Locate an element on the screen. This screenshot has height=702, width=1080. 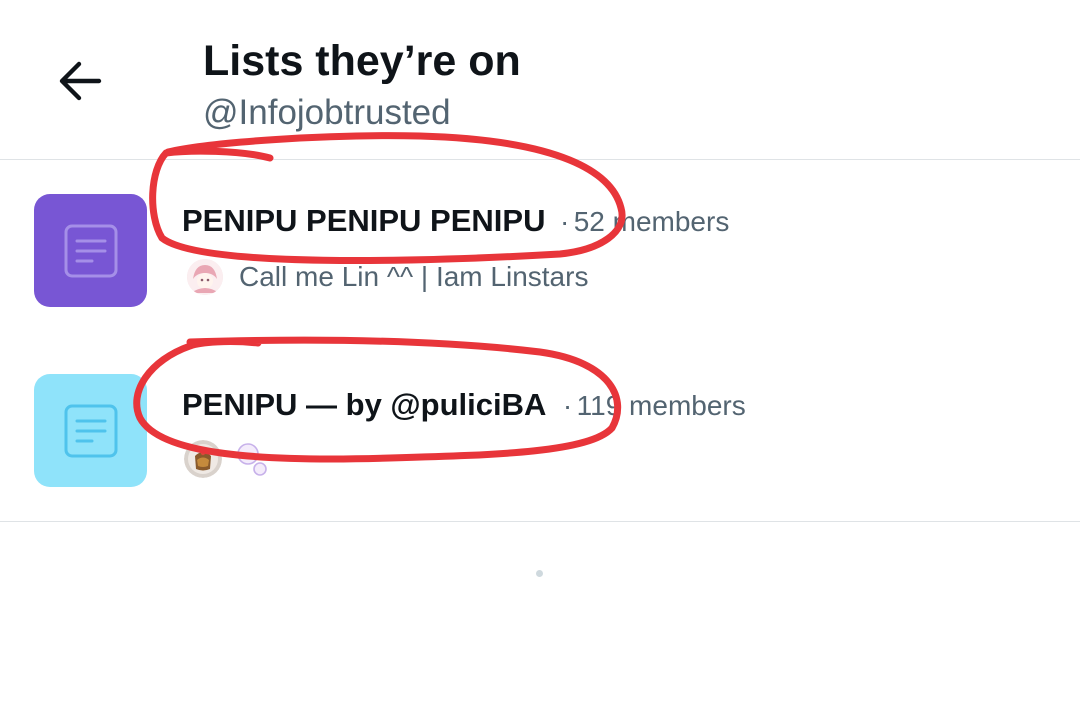
owner-name: Call me Lin ^^ | Iam Linstars is located at coordinates (414, 276).